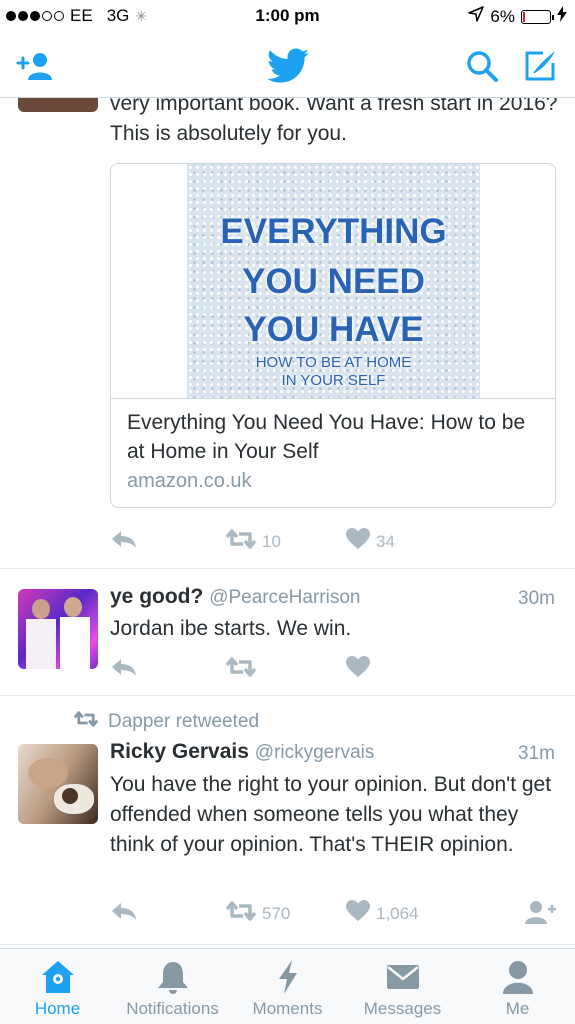 The width and height of the screenshot is (575, 1024). Describe the element at coordinates (36, 66) in the screenshot. I see `add-user-icon` at that location.